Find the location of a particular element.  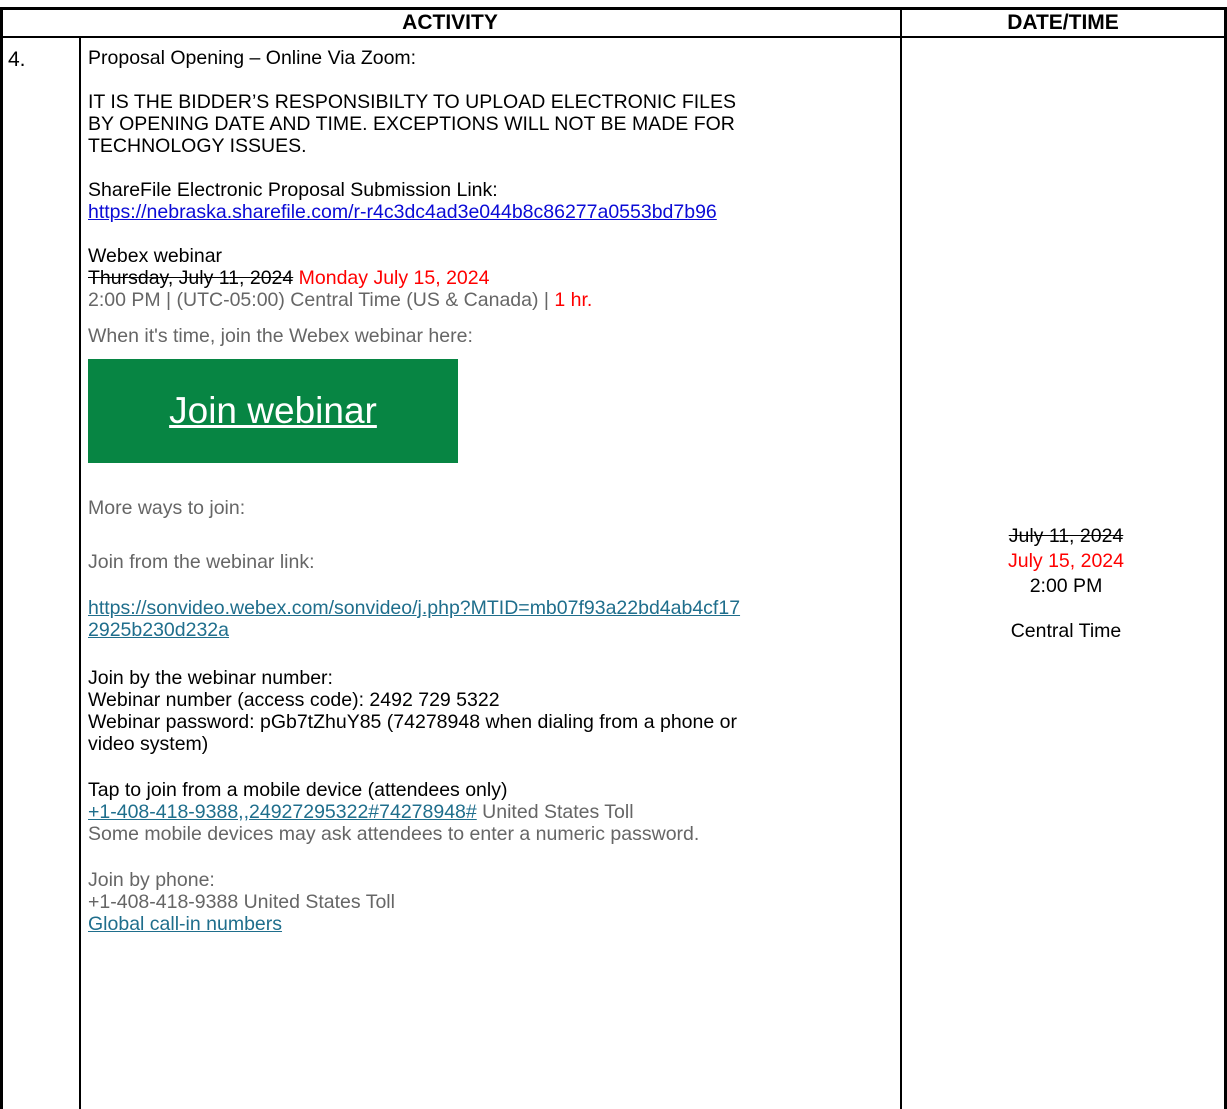

join-webinar-button: Join webinar is located at coordinates (273, 411).